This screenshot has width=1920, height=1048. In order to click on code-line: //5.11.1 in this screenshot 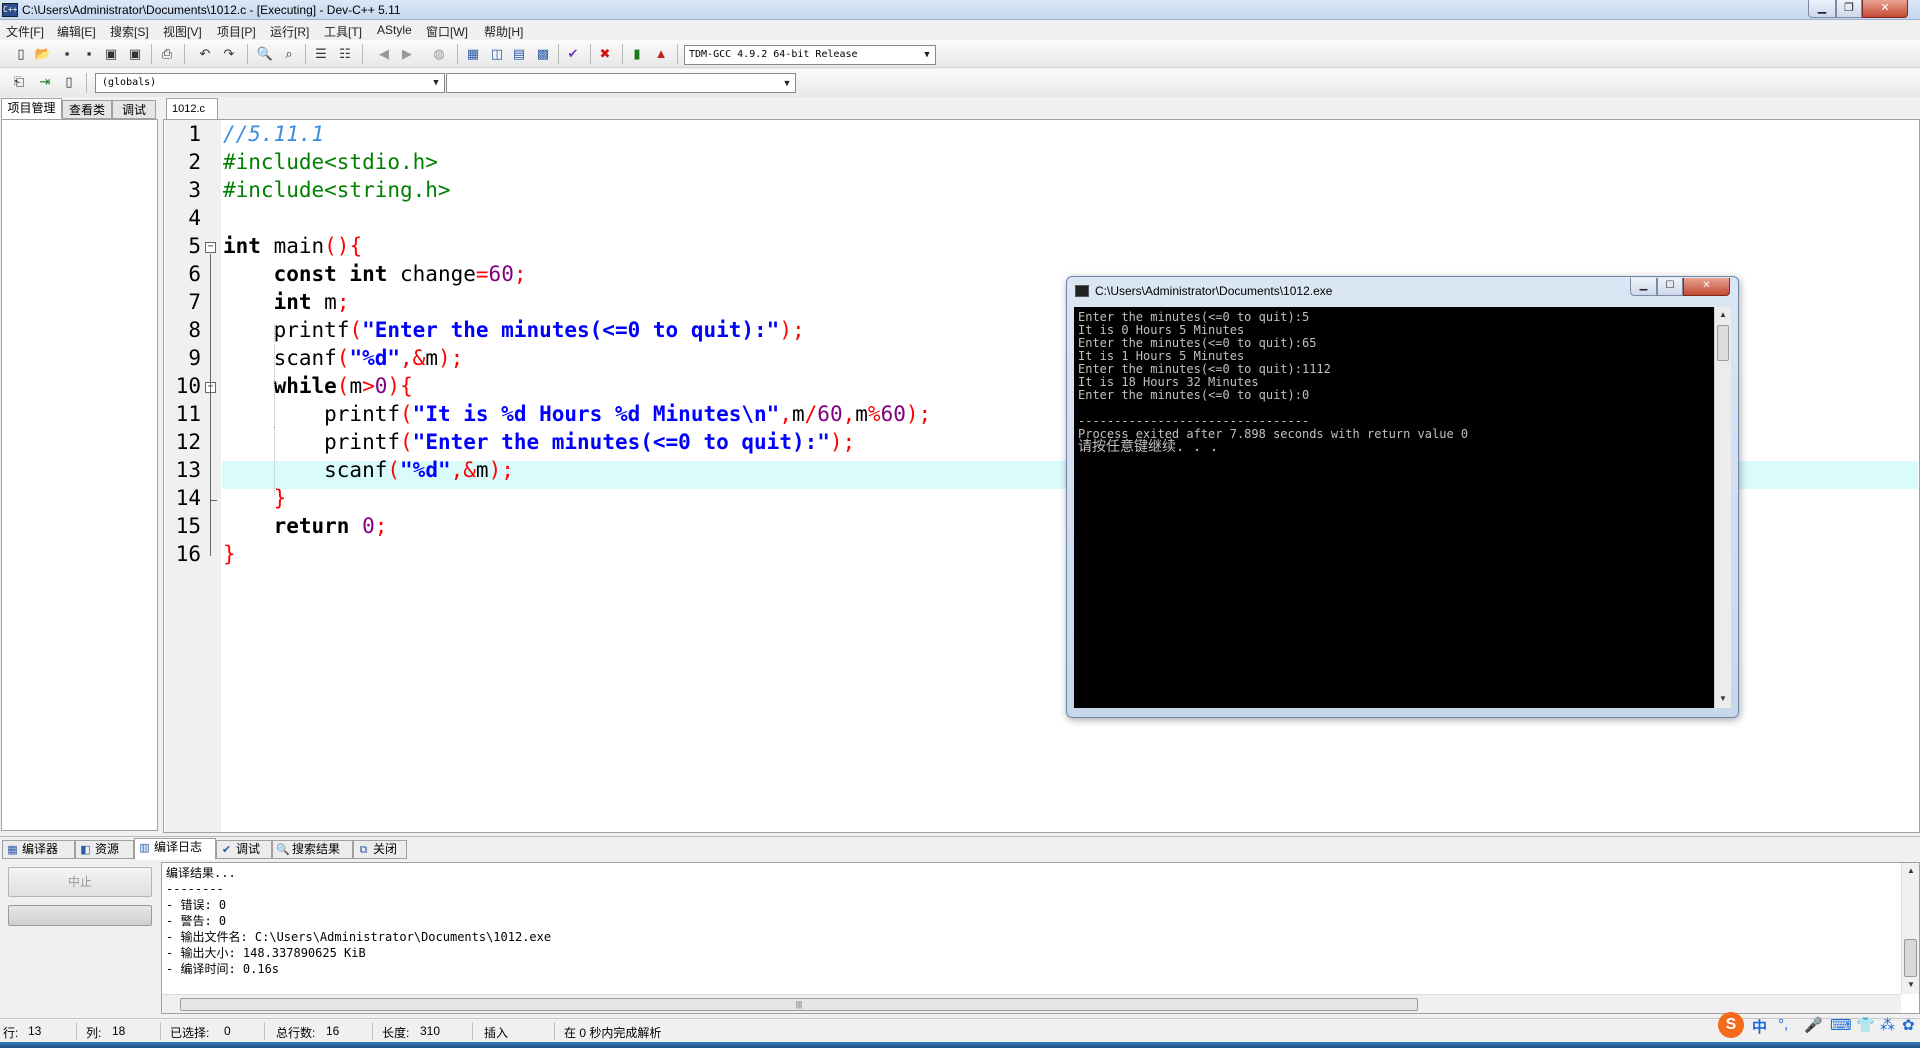, I will do `click(273, 134)`.